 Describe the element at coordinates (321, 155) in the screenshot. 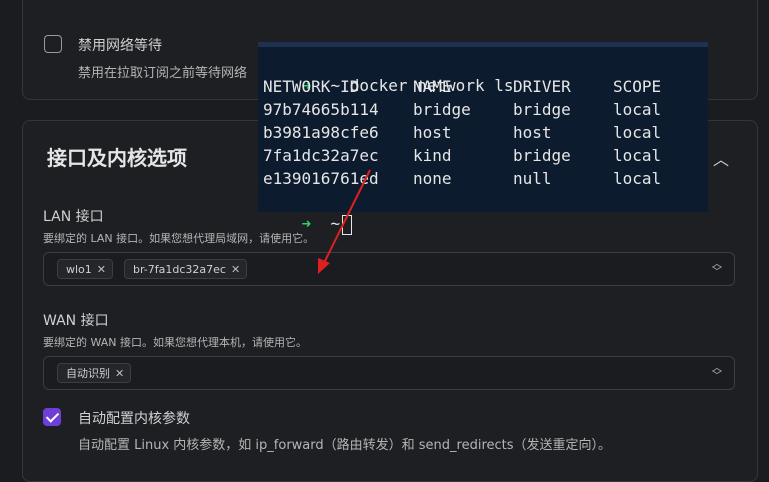

I see `terminal-cell: 7fa1dc32a7ec` at that location.